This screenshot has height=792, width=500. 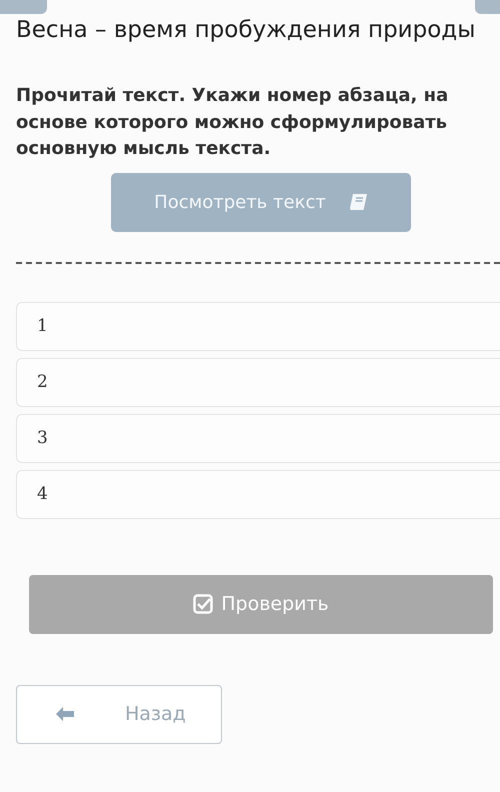 What do you see at coordinates (258, 382) in the screenshot?
I see `answer-option: 2` at bounding box center [258, 382].